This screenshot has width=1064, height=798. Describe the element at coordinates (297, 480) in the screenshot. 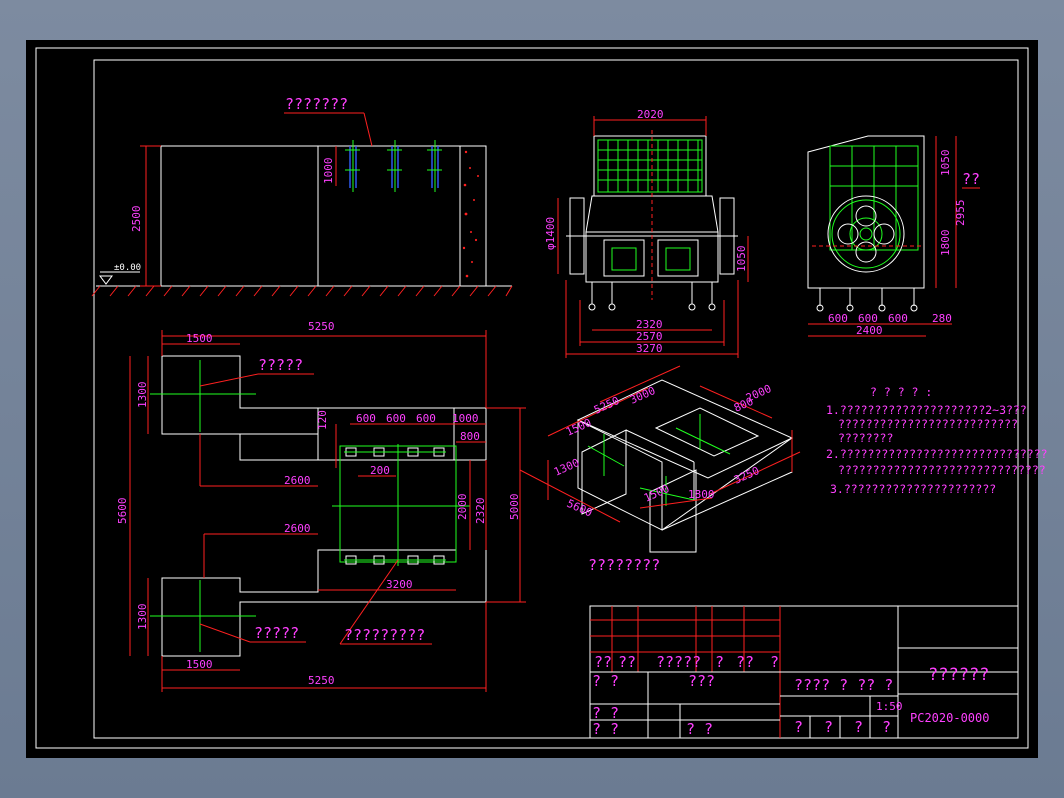

I see `dim-plan-2600-a: 2600` at that location.